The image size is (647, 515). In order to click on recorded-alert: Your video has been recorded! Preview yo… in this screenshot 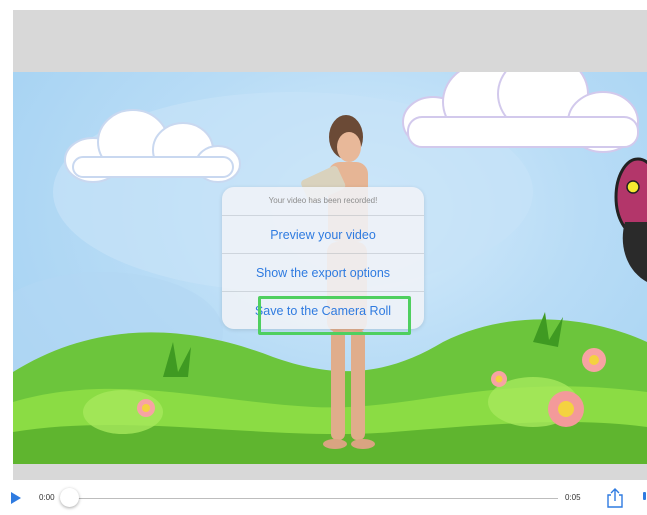, I will do `click(323, 258)`.